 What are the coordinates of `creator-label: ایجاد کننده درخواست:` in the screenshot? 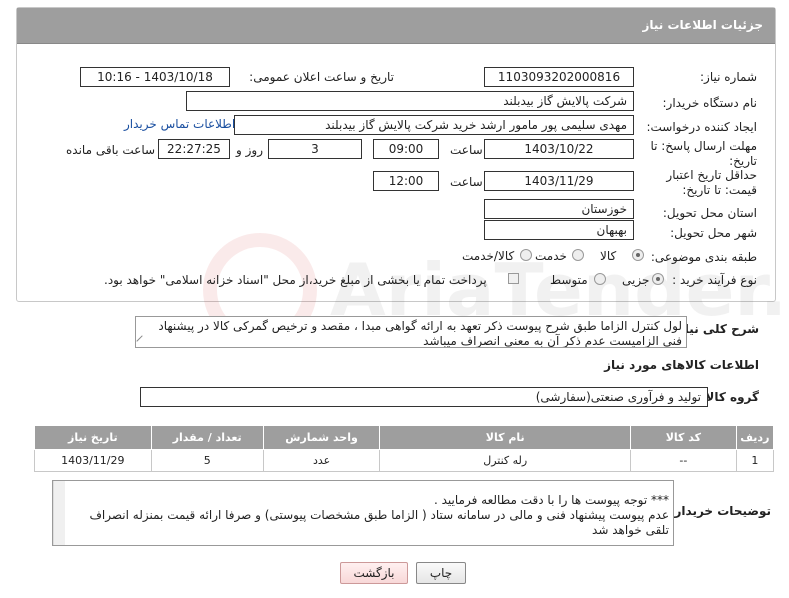 It's located at (701, 127).